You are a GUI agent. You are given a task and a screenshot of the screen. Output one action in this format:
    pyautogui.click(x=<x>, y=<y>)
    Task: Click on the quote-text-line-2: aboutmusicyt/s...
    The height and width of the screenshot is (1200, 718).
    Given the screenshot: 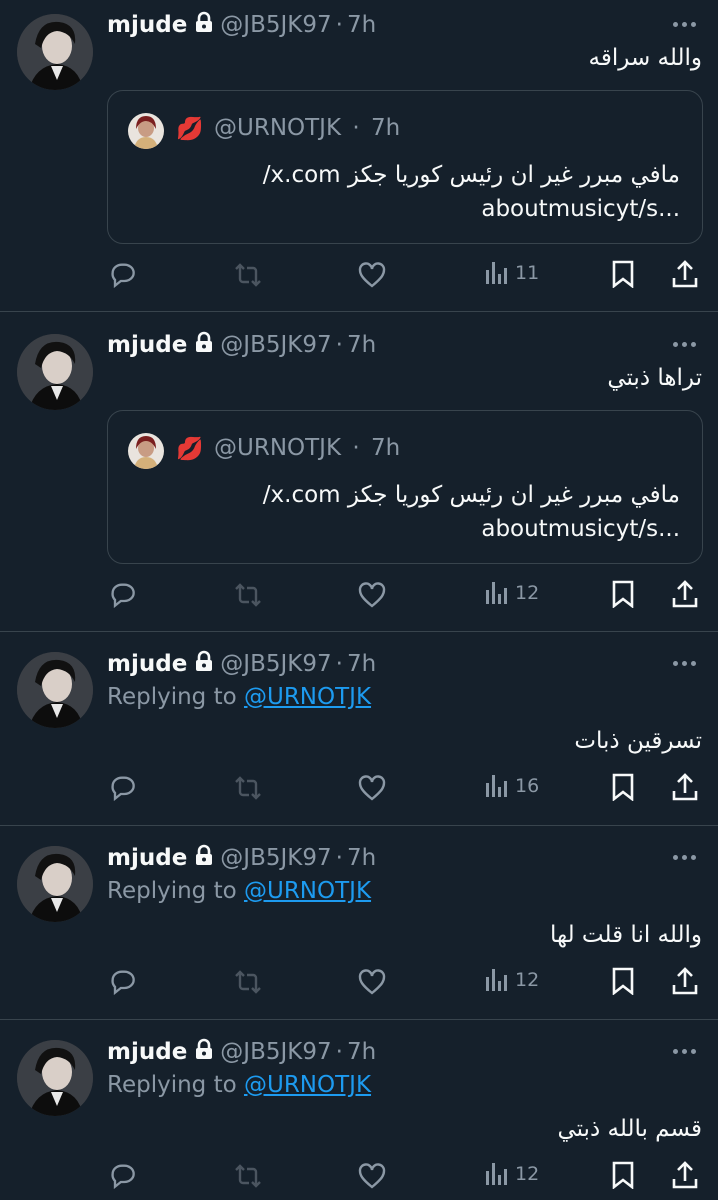 What is the action you would take?
    pyautogui.click(x=580, y=209)
    